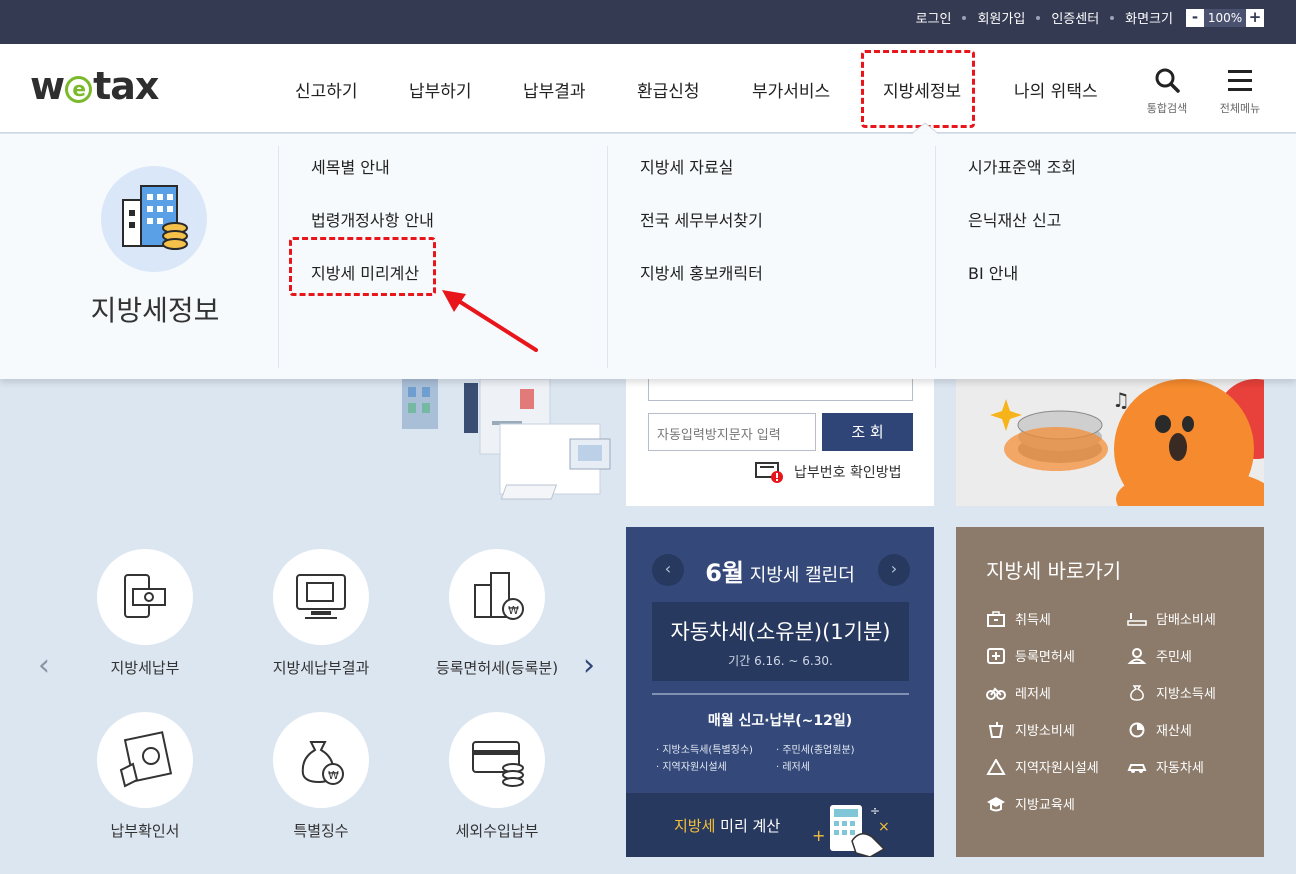 The width and height of the screenshot is (1296, 874). I want to click on person-icon, so click(1137, 655).